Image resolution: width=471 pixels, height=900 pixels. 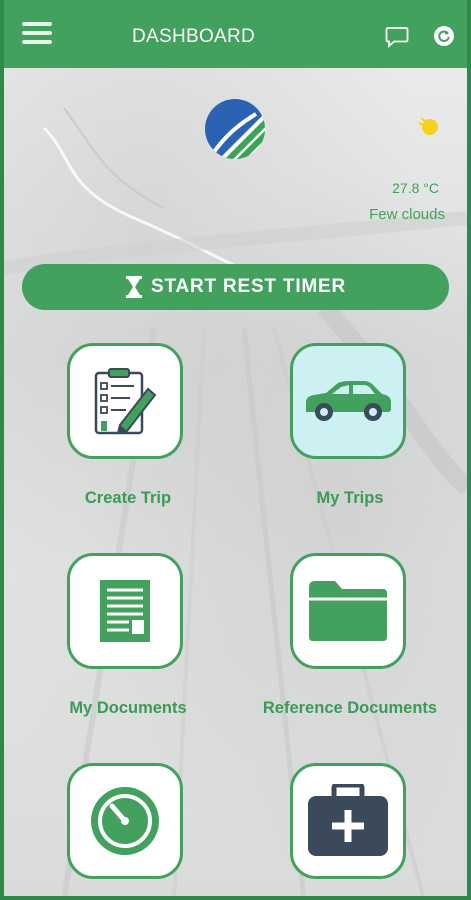 I want to click on my-documents-label: My Documents, so click(x=128, y=708).